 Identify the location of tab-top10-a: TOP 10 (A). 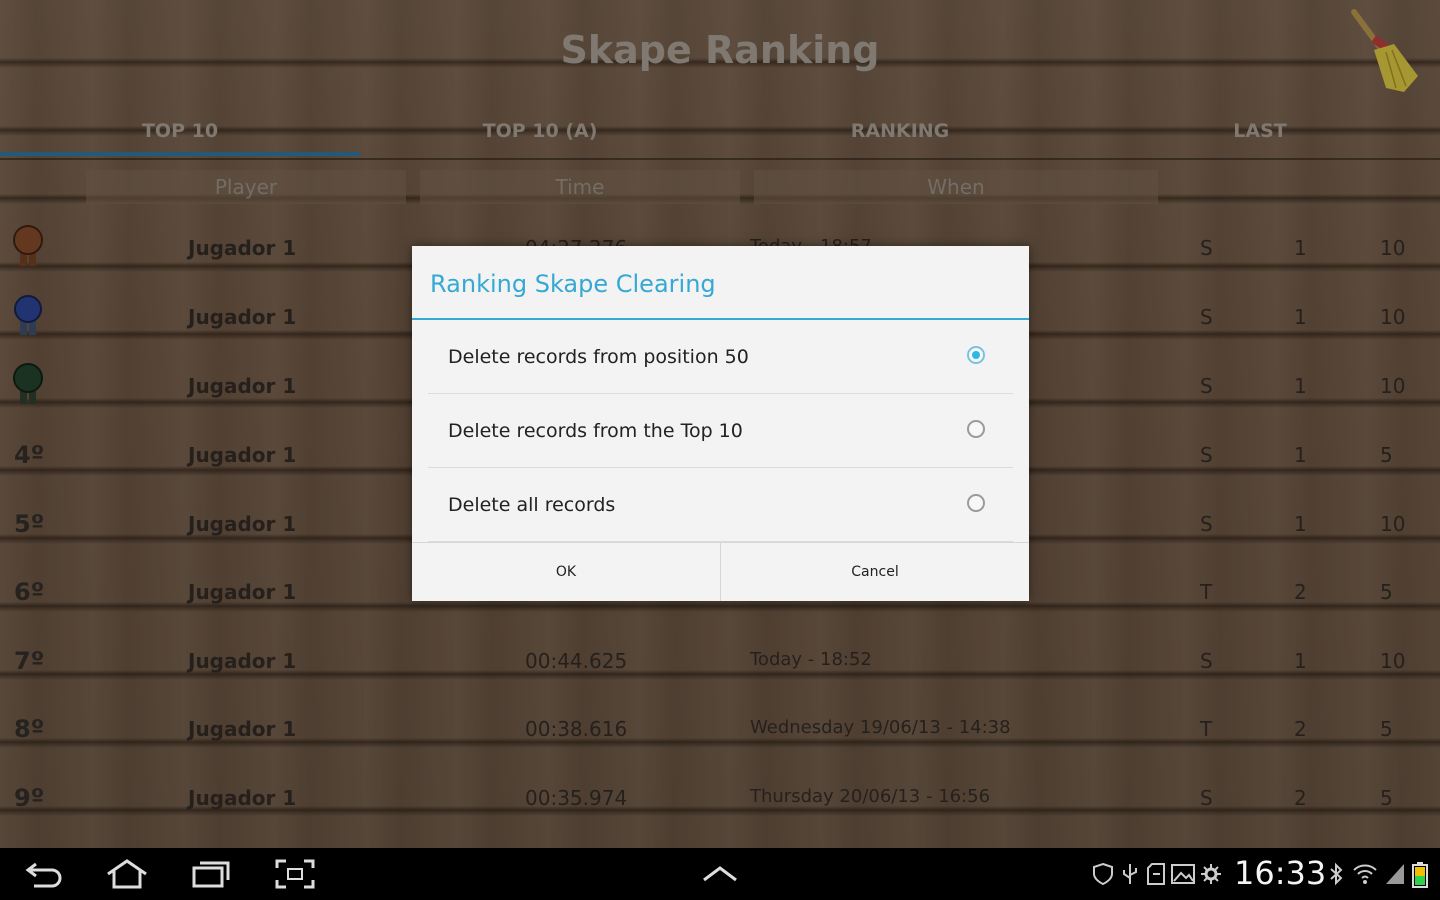
(540, 134).